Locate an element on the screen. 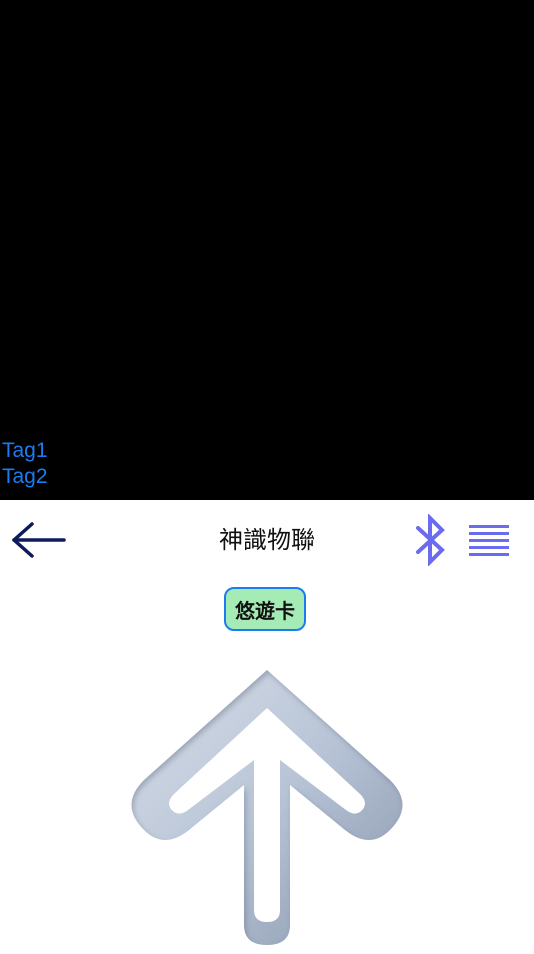  nav-bar: 神識物聯 is located at coordinates (267, 540).